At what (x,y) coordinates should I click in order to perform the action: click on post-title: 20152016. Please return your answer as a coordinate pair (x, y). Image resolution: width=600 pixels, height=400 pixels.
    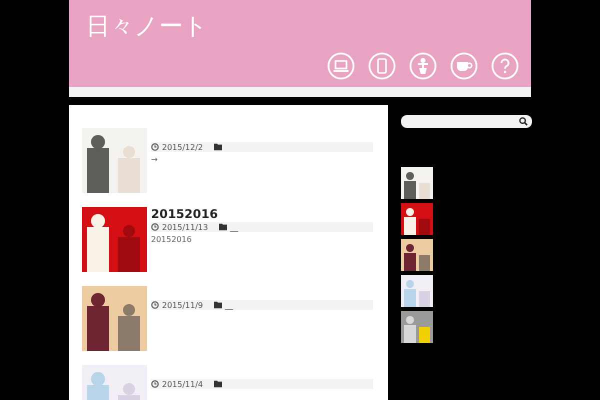
    Looking at the image, I should click on (184, 214).